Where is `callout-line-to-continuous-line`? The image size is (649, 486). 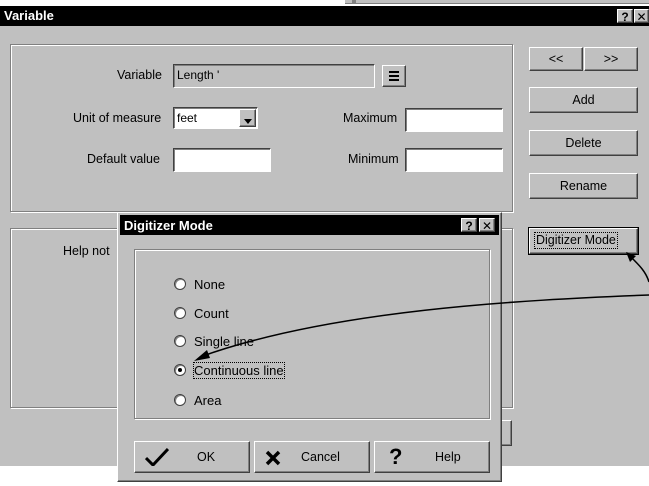 callout-line-to-continuous-line is located at coordinates (424, 326).